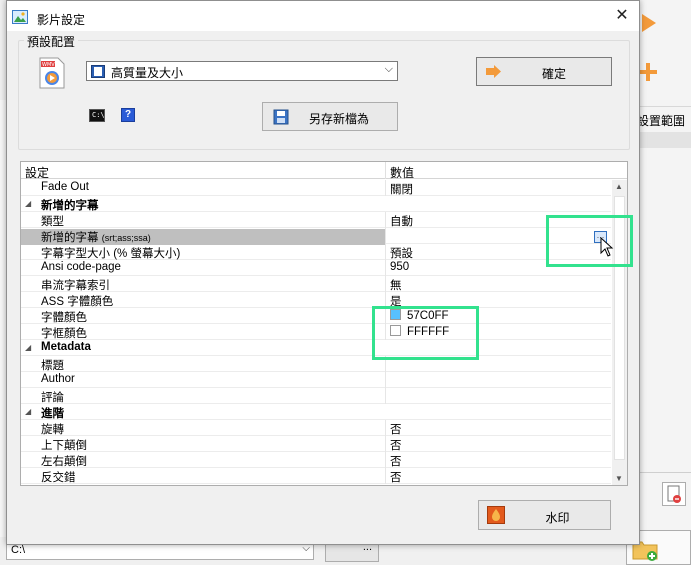  I want to click on row-label: 旋轉, so click(52, 430).